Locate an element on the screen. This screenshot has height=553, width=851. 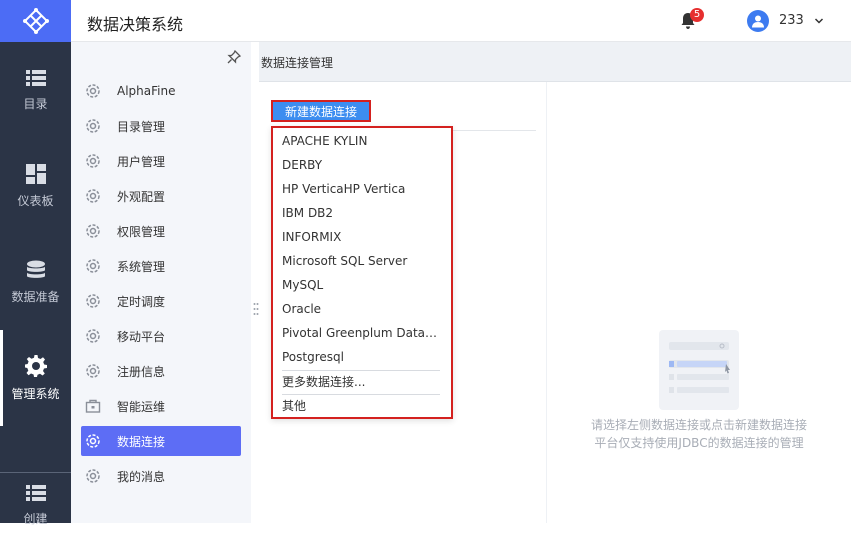
dropdown-item-oracle: Oracle is located at coordinates (362, 309).